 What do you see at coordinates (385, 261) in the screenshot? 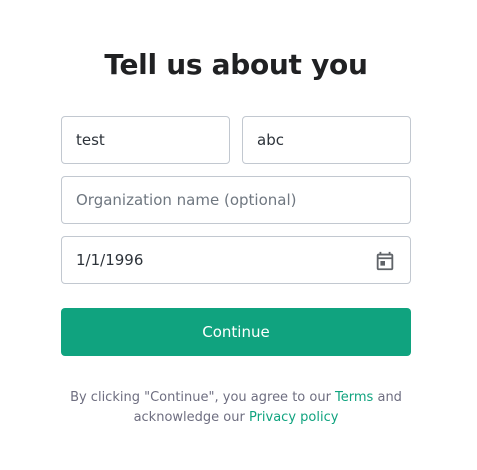
I see `calendar-icon` at bounding box center [385, 261].